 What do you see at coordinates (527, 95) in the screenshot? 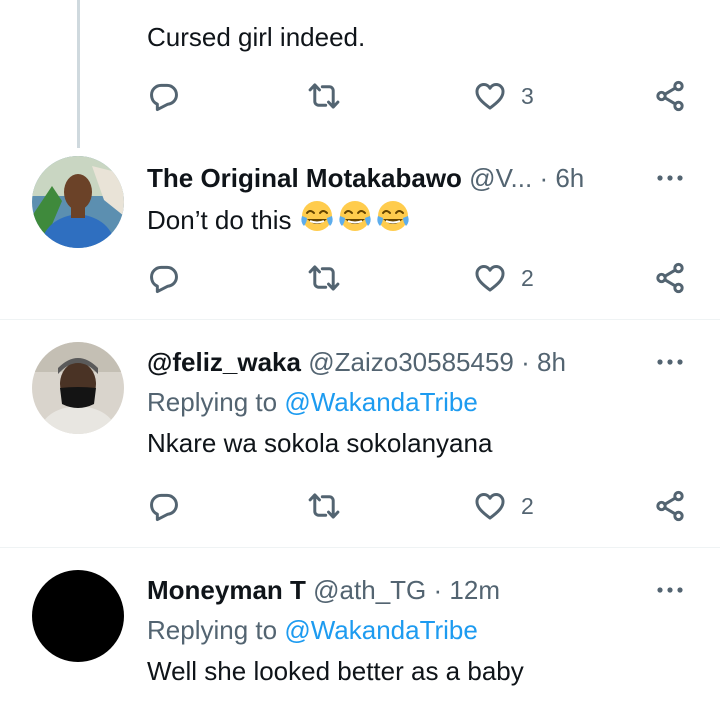
I see `like-count: 3` at bounding box center [527, 95].